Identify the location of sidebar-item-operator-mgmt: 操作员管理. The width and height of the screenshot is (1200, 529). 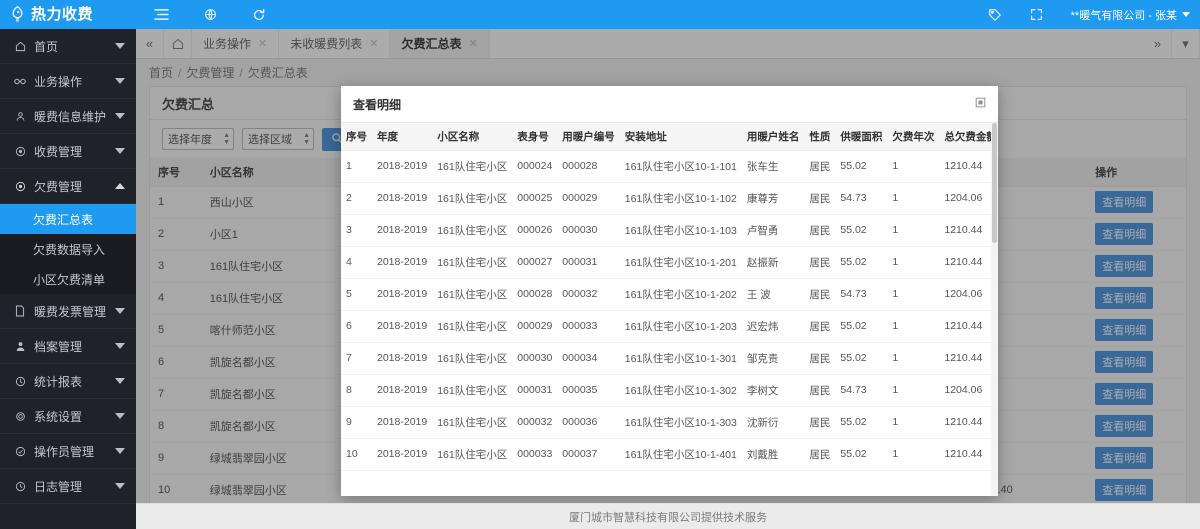
(68, 451).